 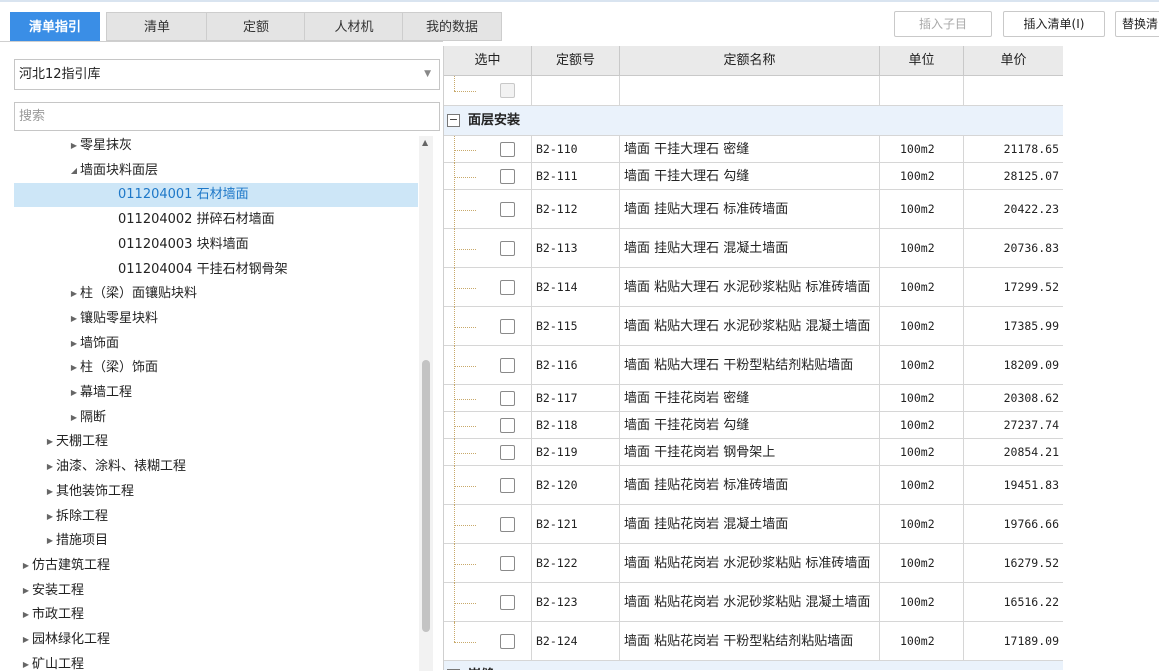 What do you see at coordinates (216, 418) in the screenshot?
I see `tree-node: ▶ 隔断` at bounding box center [216, 418].